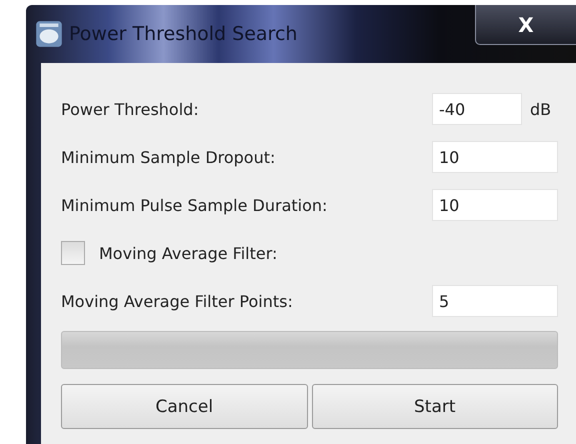  What do you see at coordinates (495, 301) in the screenshot?
I see `input-field: 5` at bounding box center [495, 301].